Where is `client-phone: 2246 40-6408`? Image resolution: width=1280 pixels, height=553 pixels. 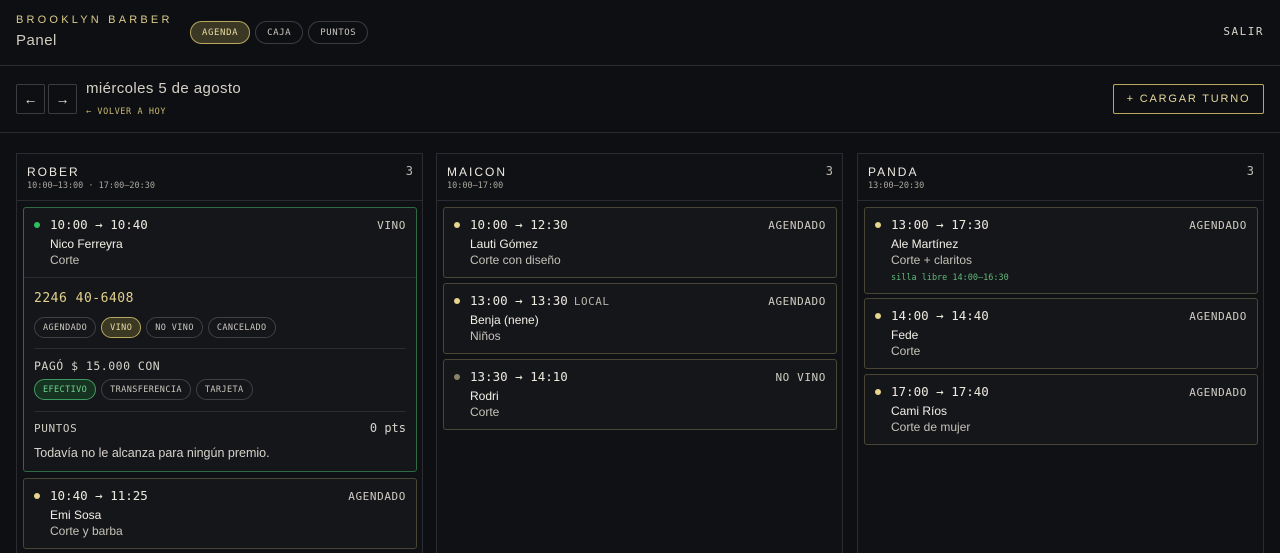
client-phone: 2246 40-6408 is located at coordinates (84, 298).